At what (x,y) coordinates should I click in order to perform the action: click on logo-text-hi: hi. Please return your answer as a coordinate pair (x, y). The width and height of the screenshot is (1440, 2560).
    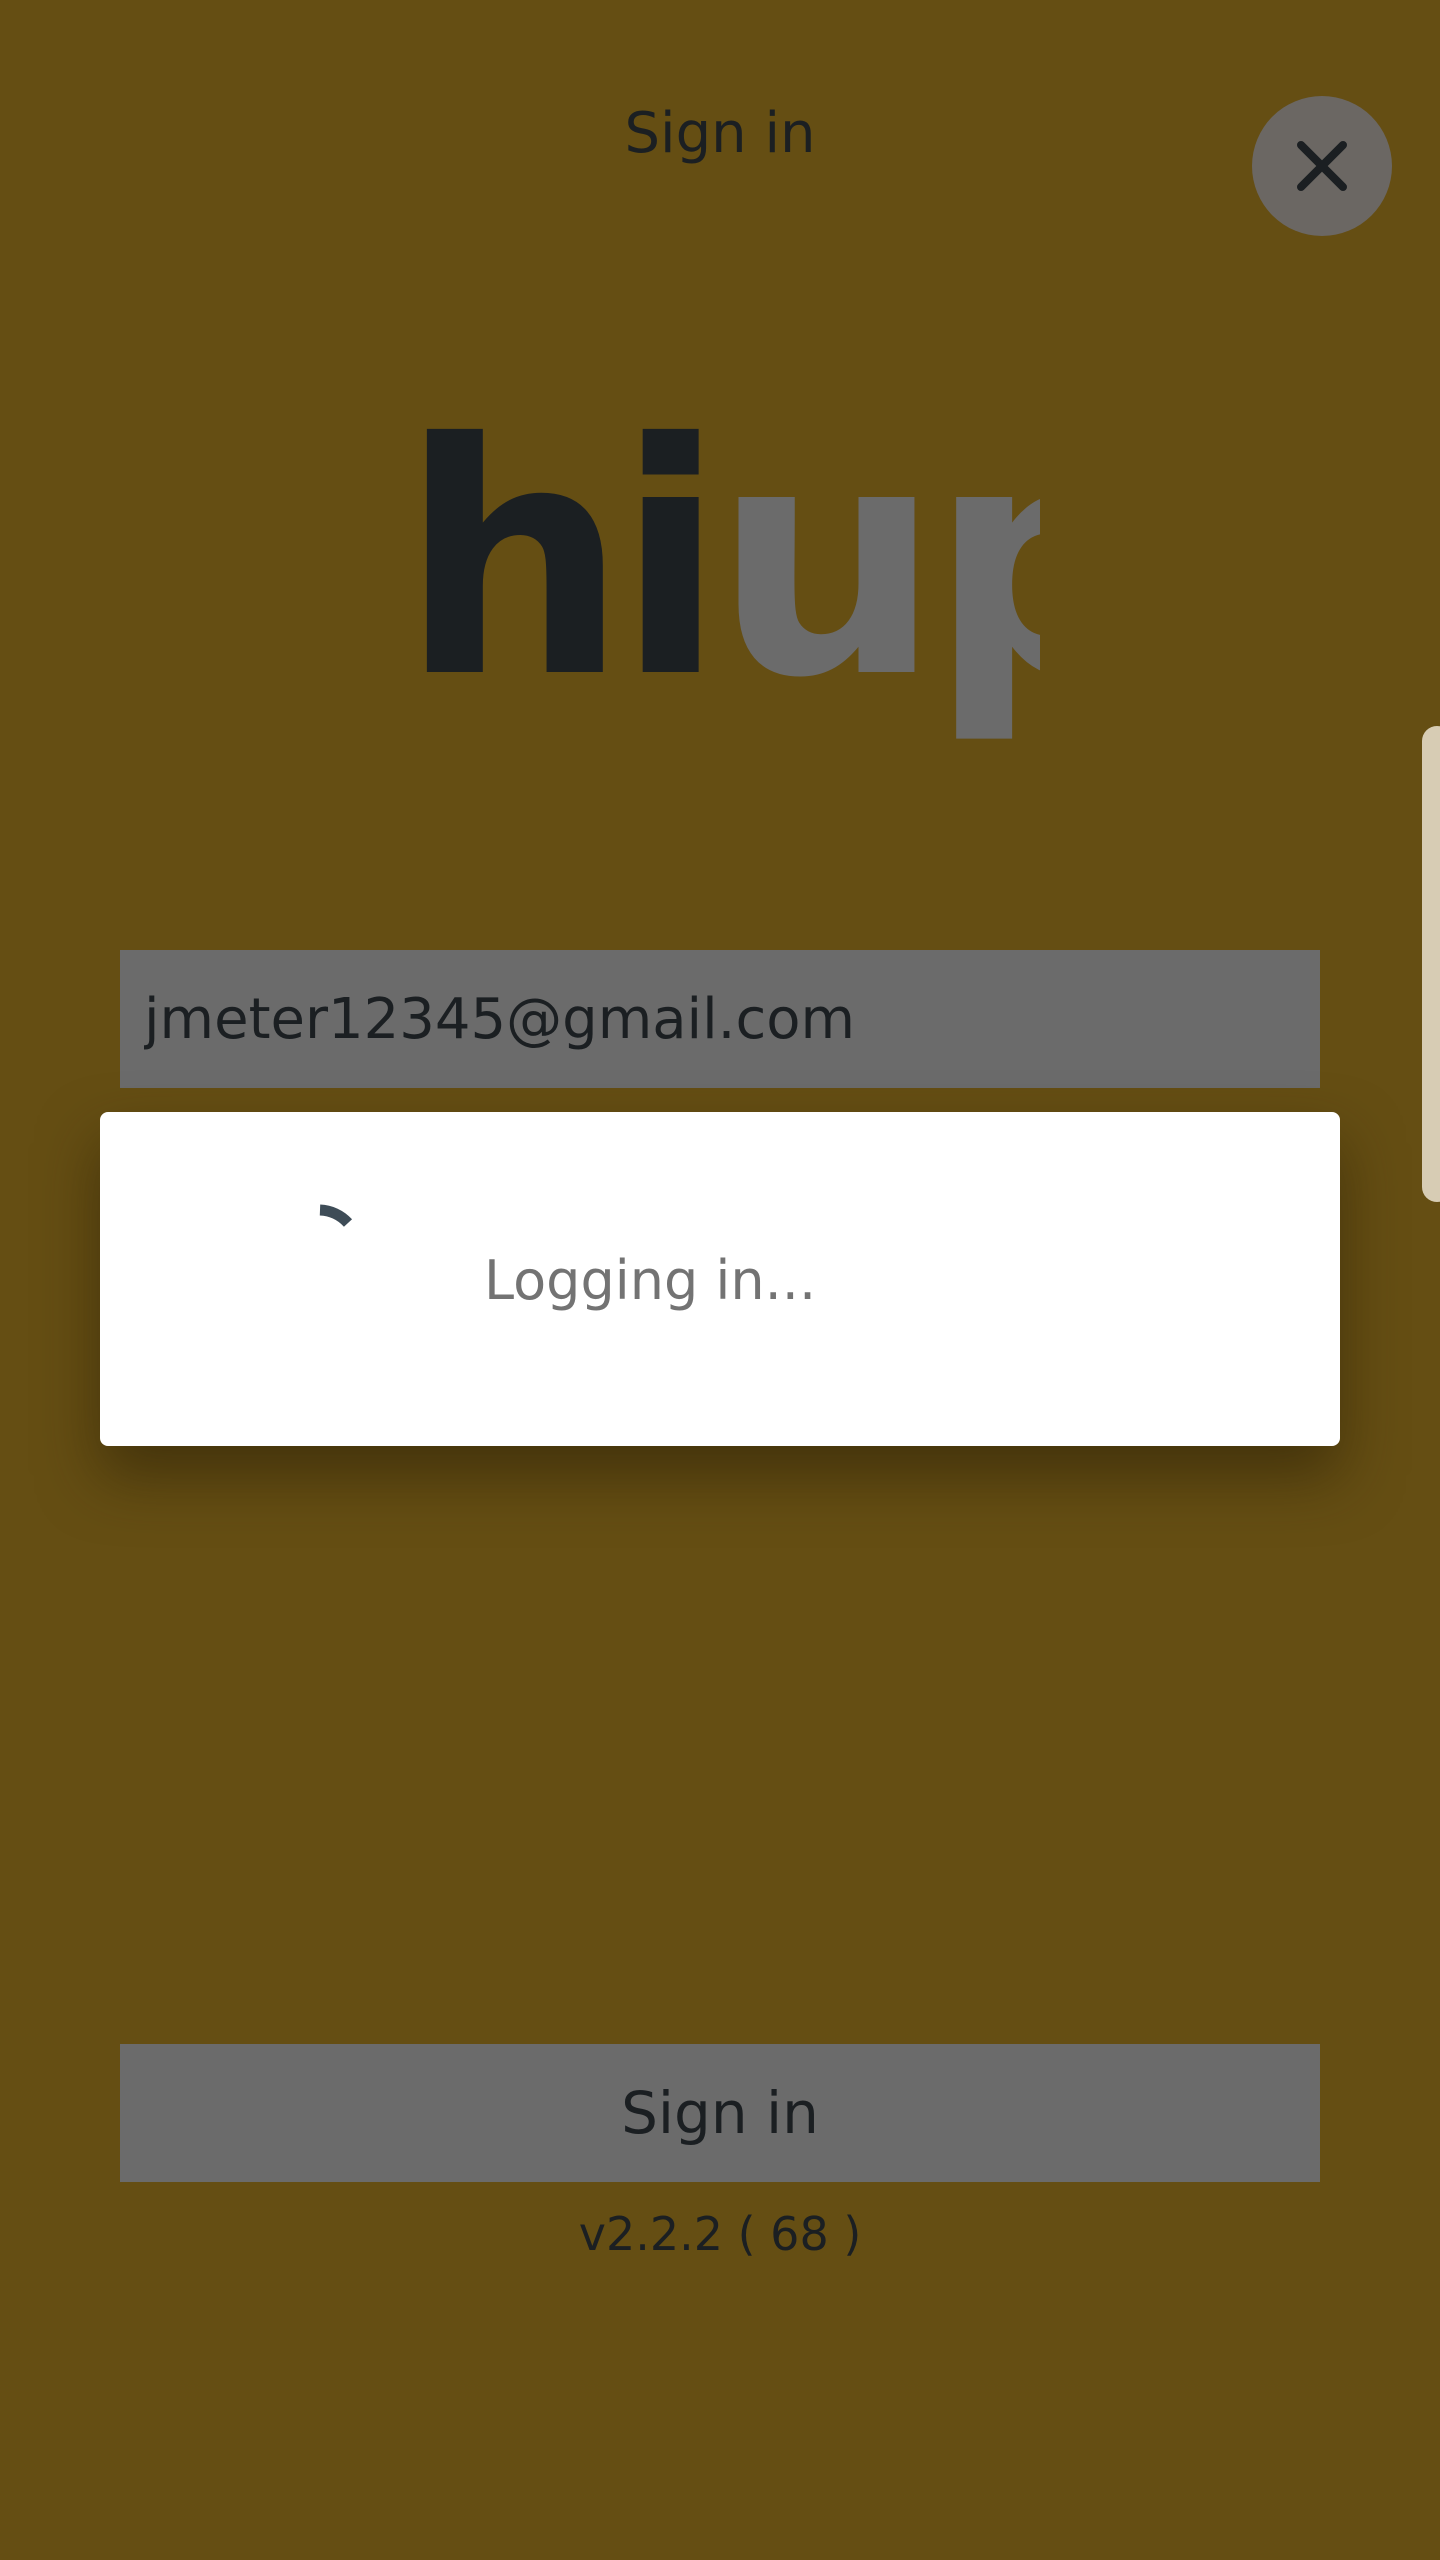
    Looking at the image, I should click on (557, 574).